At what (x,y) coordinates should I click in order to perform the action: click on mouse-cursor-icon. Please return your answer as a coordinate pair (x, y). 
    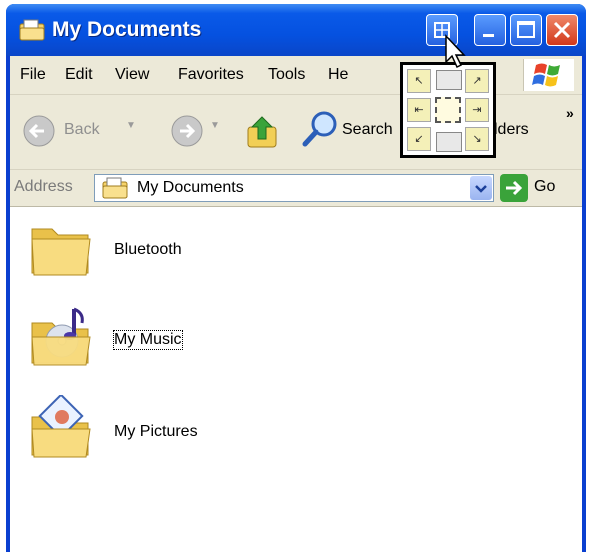
    Looking at the image, I should click on (455, 51).